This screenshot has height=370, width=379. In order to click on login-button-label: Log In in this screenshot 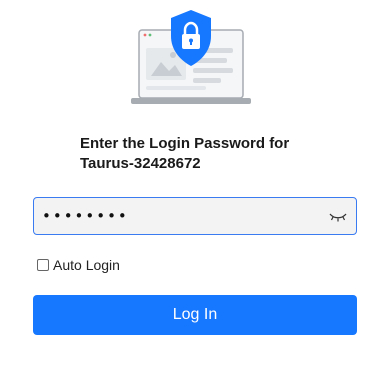, I will do `click(195, 314)`.